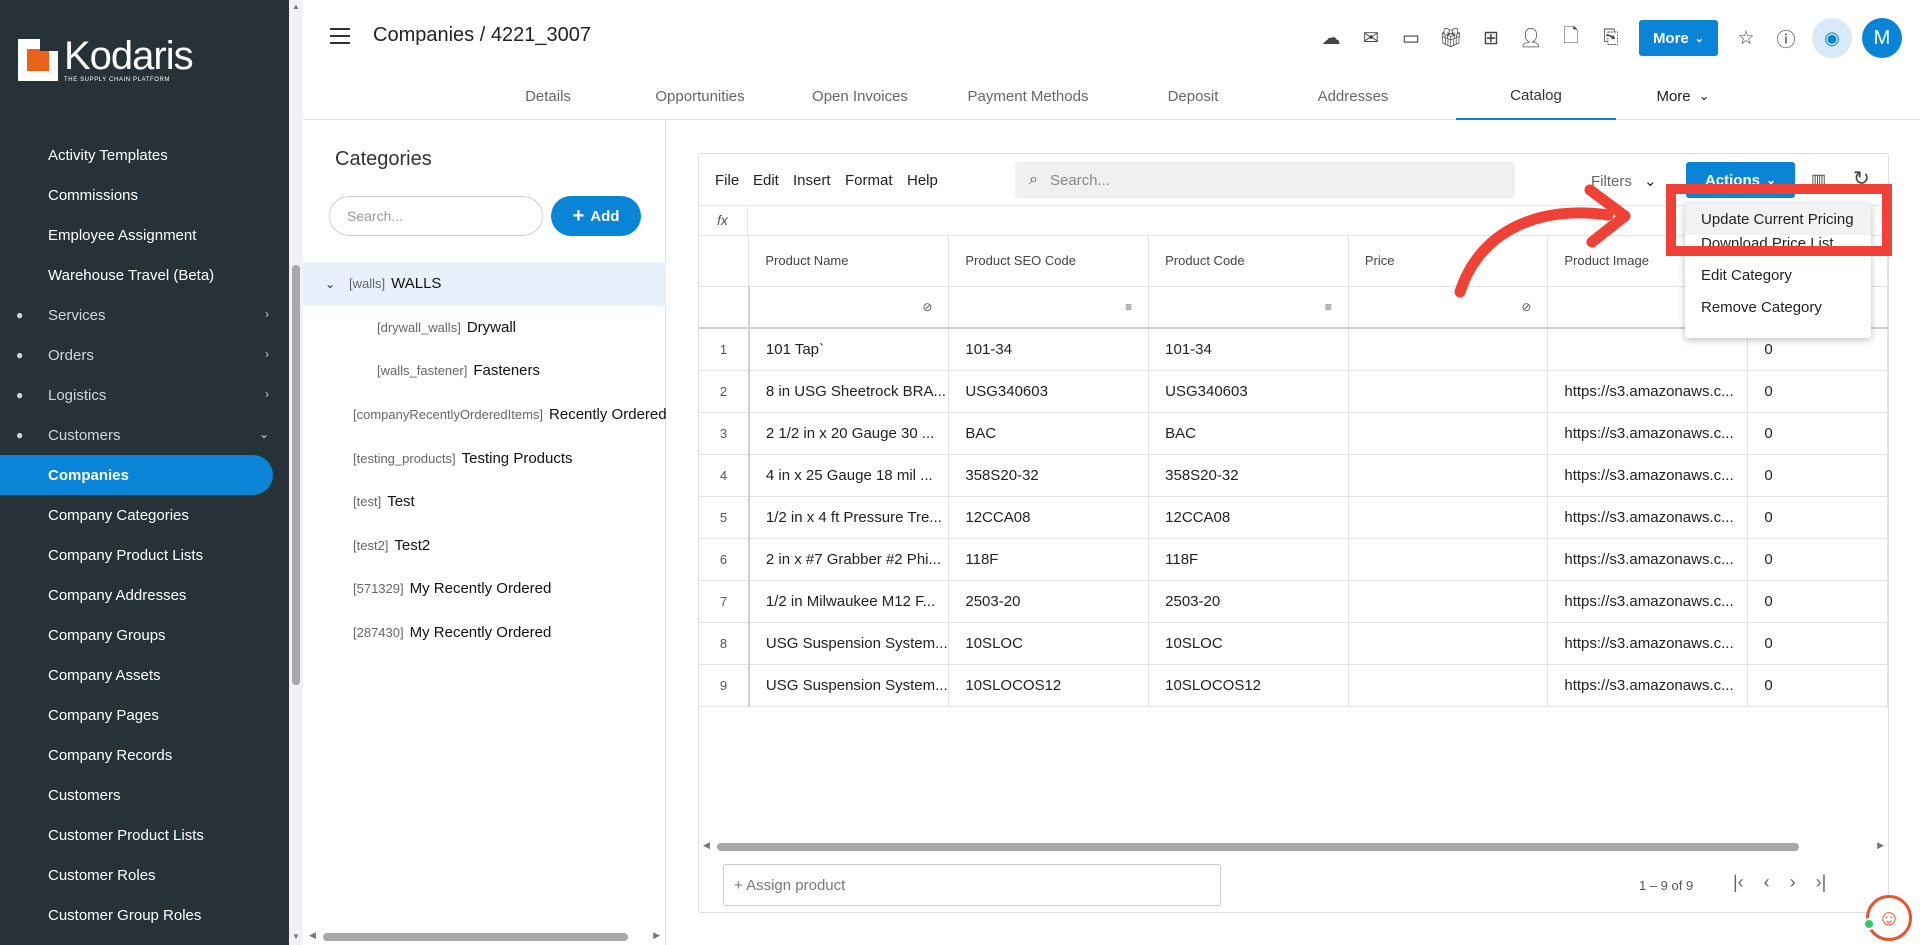 The width and height of the screenshot is (1920, 945). I want to click on table-cell: 118F, so click(1248, 559).